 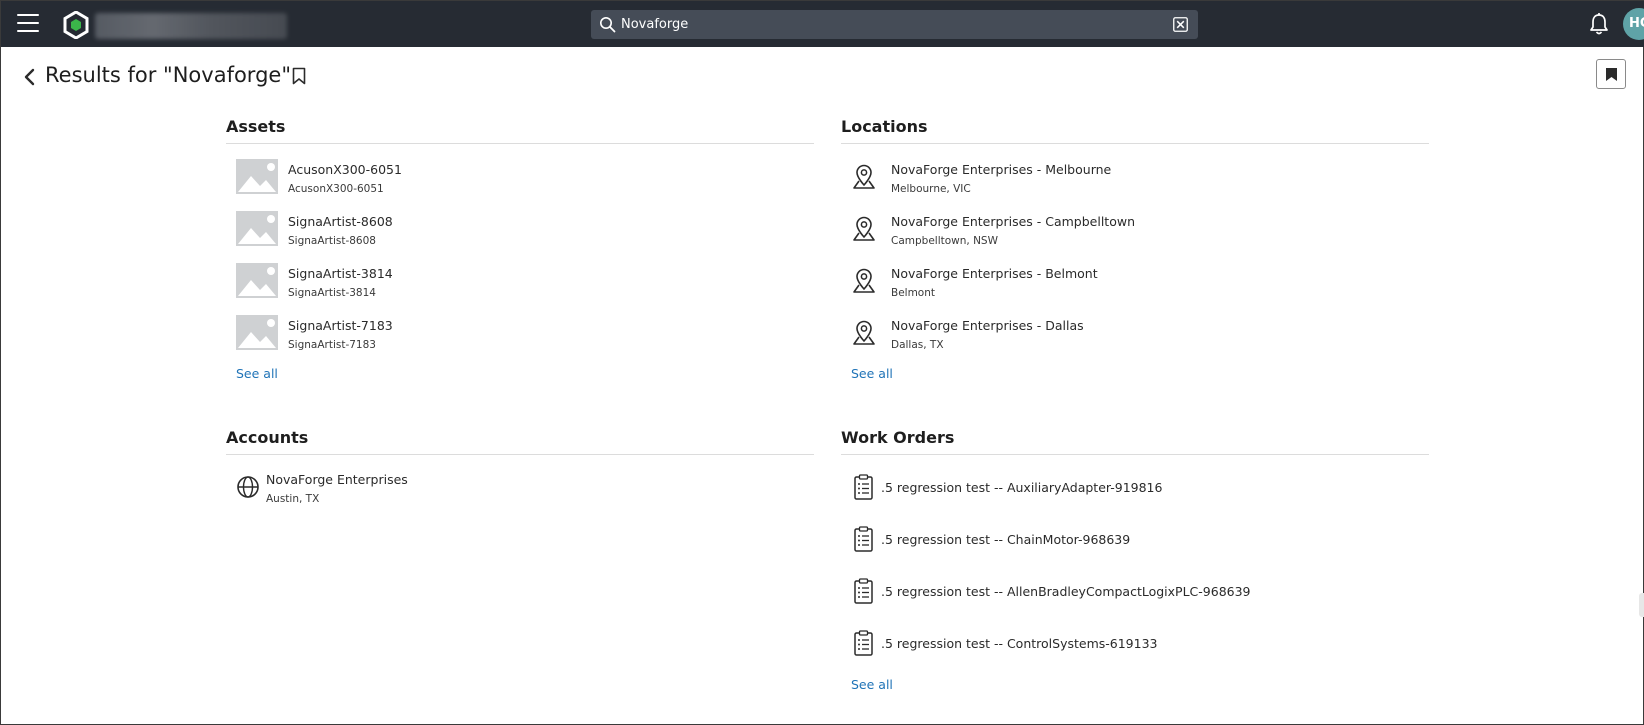 What do you see at coordinates (1001, 169) in the screenshot?
I see `location-name: NovaForge Enterprises - Melbourne` at bounding box center [1001, 169].